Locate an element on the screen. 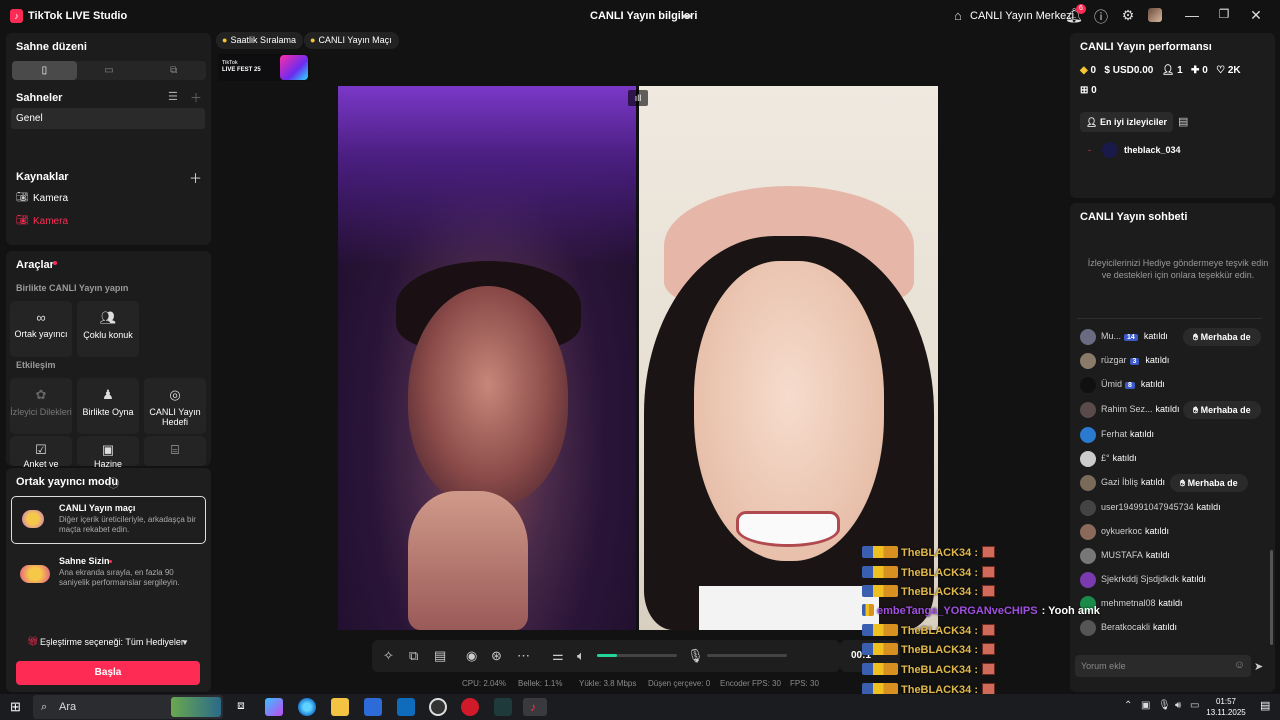  stage-title: Sahne Sizin is located at coordinates (84, 561).